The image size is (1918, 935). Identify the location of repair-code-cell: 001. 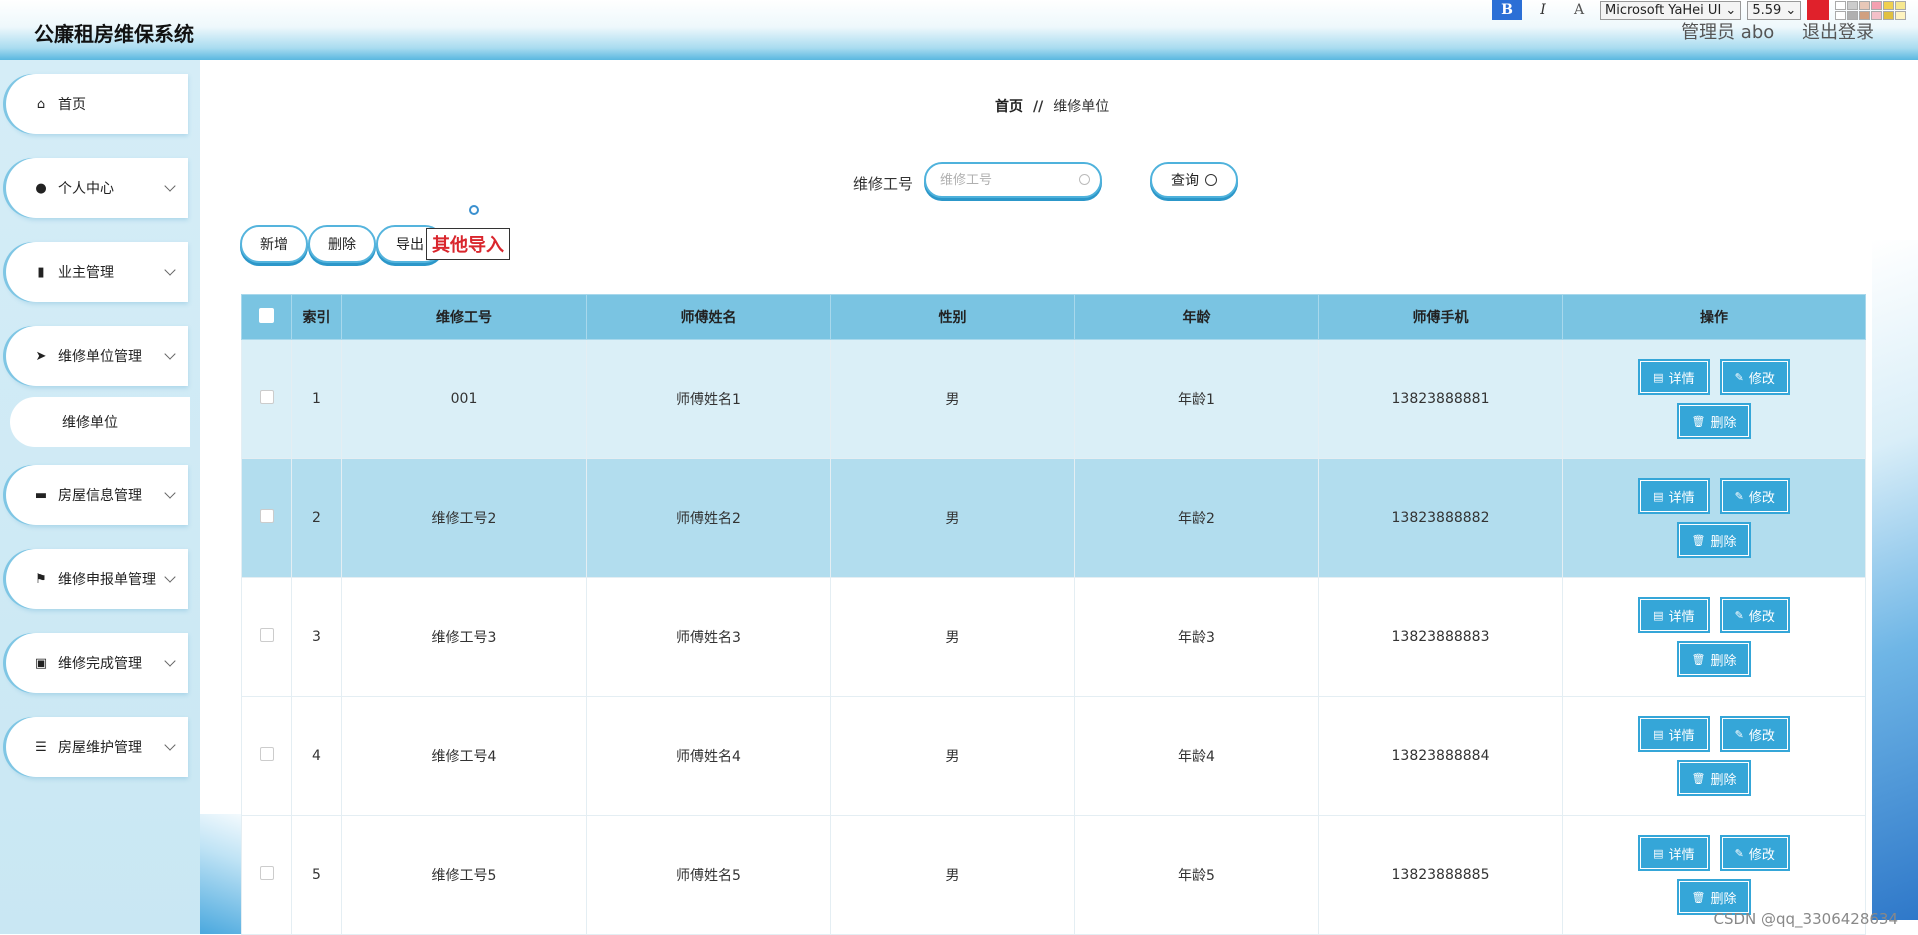
(464, 399).